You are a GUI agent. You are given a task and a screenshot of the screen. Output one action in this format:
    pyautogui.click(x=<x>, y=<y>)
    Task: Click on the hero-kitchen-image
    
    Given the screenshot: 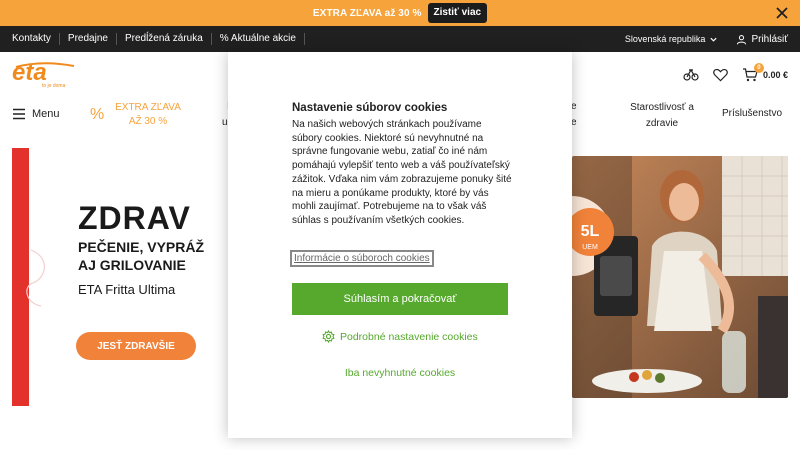 What is the action you would take?
    pyautogui.click(x=680, y=277)
    